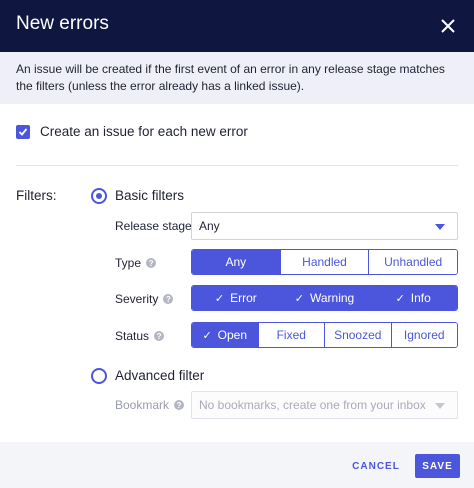 This screenshot has height=488, width=474. What do you see at coordinates (312, 405) in the screenshot?
I see `bookmark-placeholder: No bookmarks, create one from your inbox` at bounding box center [312, 405].